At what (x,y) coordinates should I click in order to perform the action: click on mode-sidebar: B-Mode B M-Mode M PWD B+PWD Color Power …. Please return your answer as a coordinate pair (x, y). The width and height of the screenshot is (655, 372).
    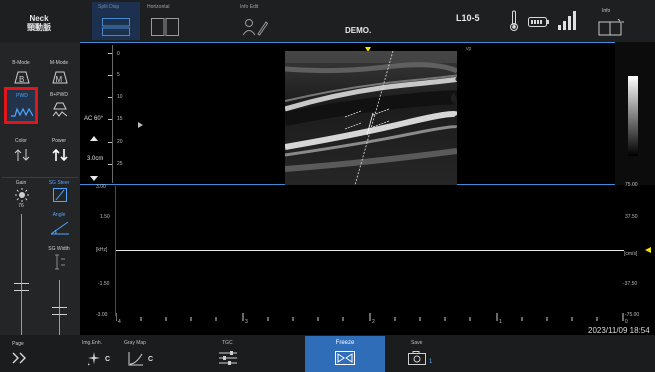
    Looking at the image, I should click on (40, 207).